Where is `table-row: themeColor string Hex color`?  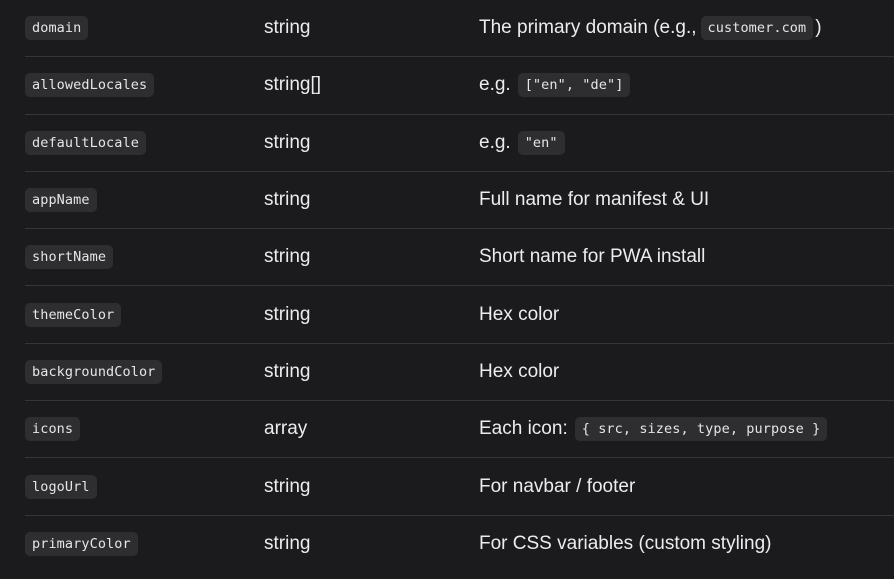
table-row: themeColor string Hex color is located at coordinates (459, 315).